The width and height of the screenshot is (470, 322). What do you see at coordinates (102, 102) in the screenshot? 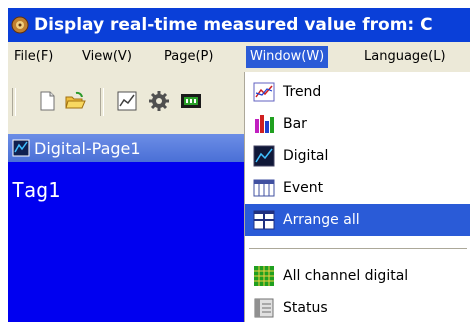
I see `toolbar-separator` at bounding box center [102, 102].